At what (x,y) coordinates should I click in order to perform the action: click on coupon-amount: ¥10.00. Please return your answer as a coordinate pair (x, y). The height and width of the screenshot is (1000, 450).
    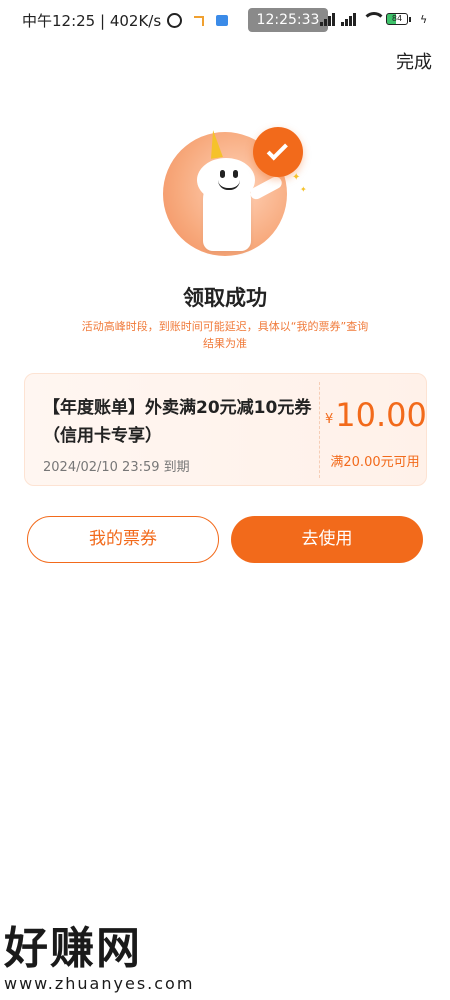
    Looking at the image, I should click on (376, 415).